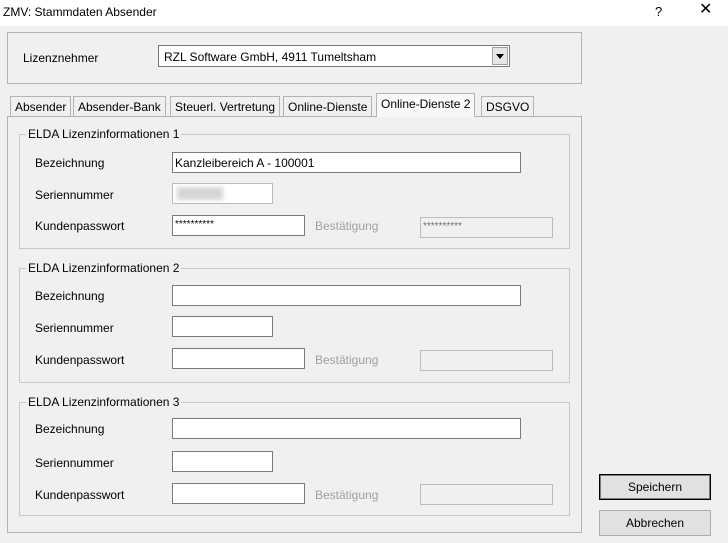  What do you see at coordinates (705, 10) in the screenshot?
I see `close-button: ✕` at bounding box center [705, 10].